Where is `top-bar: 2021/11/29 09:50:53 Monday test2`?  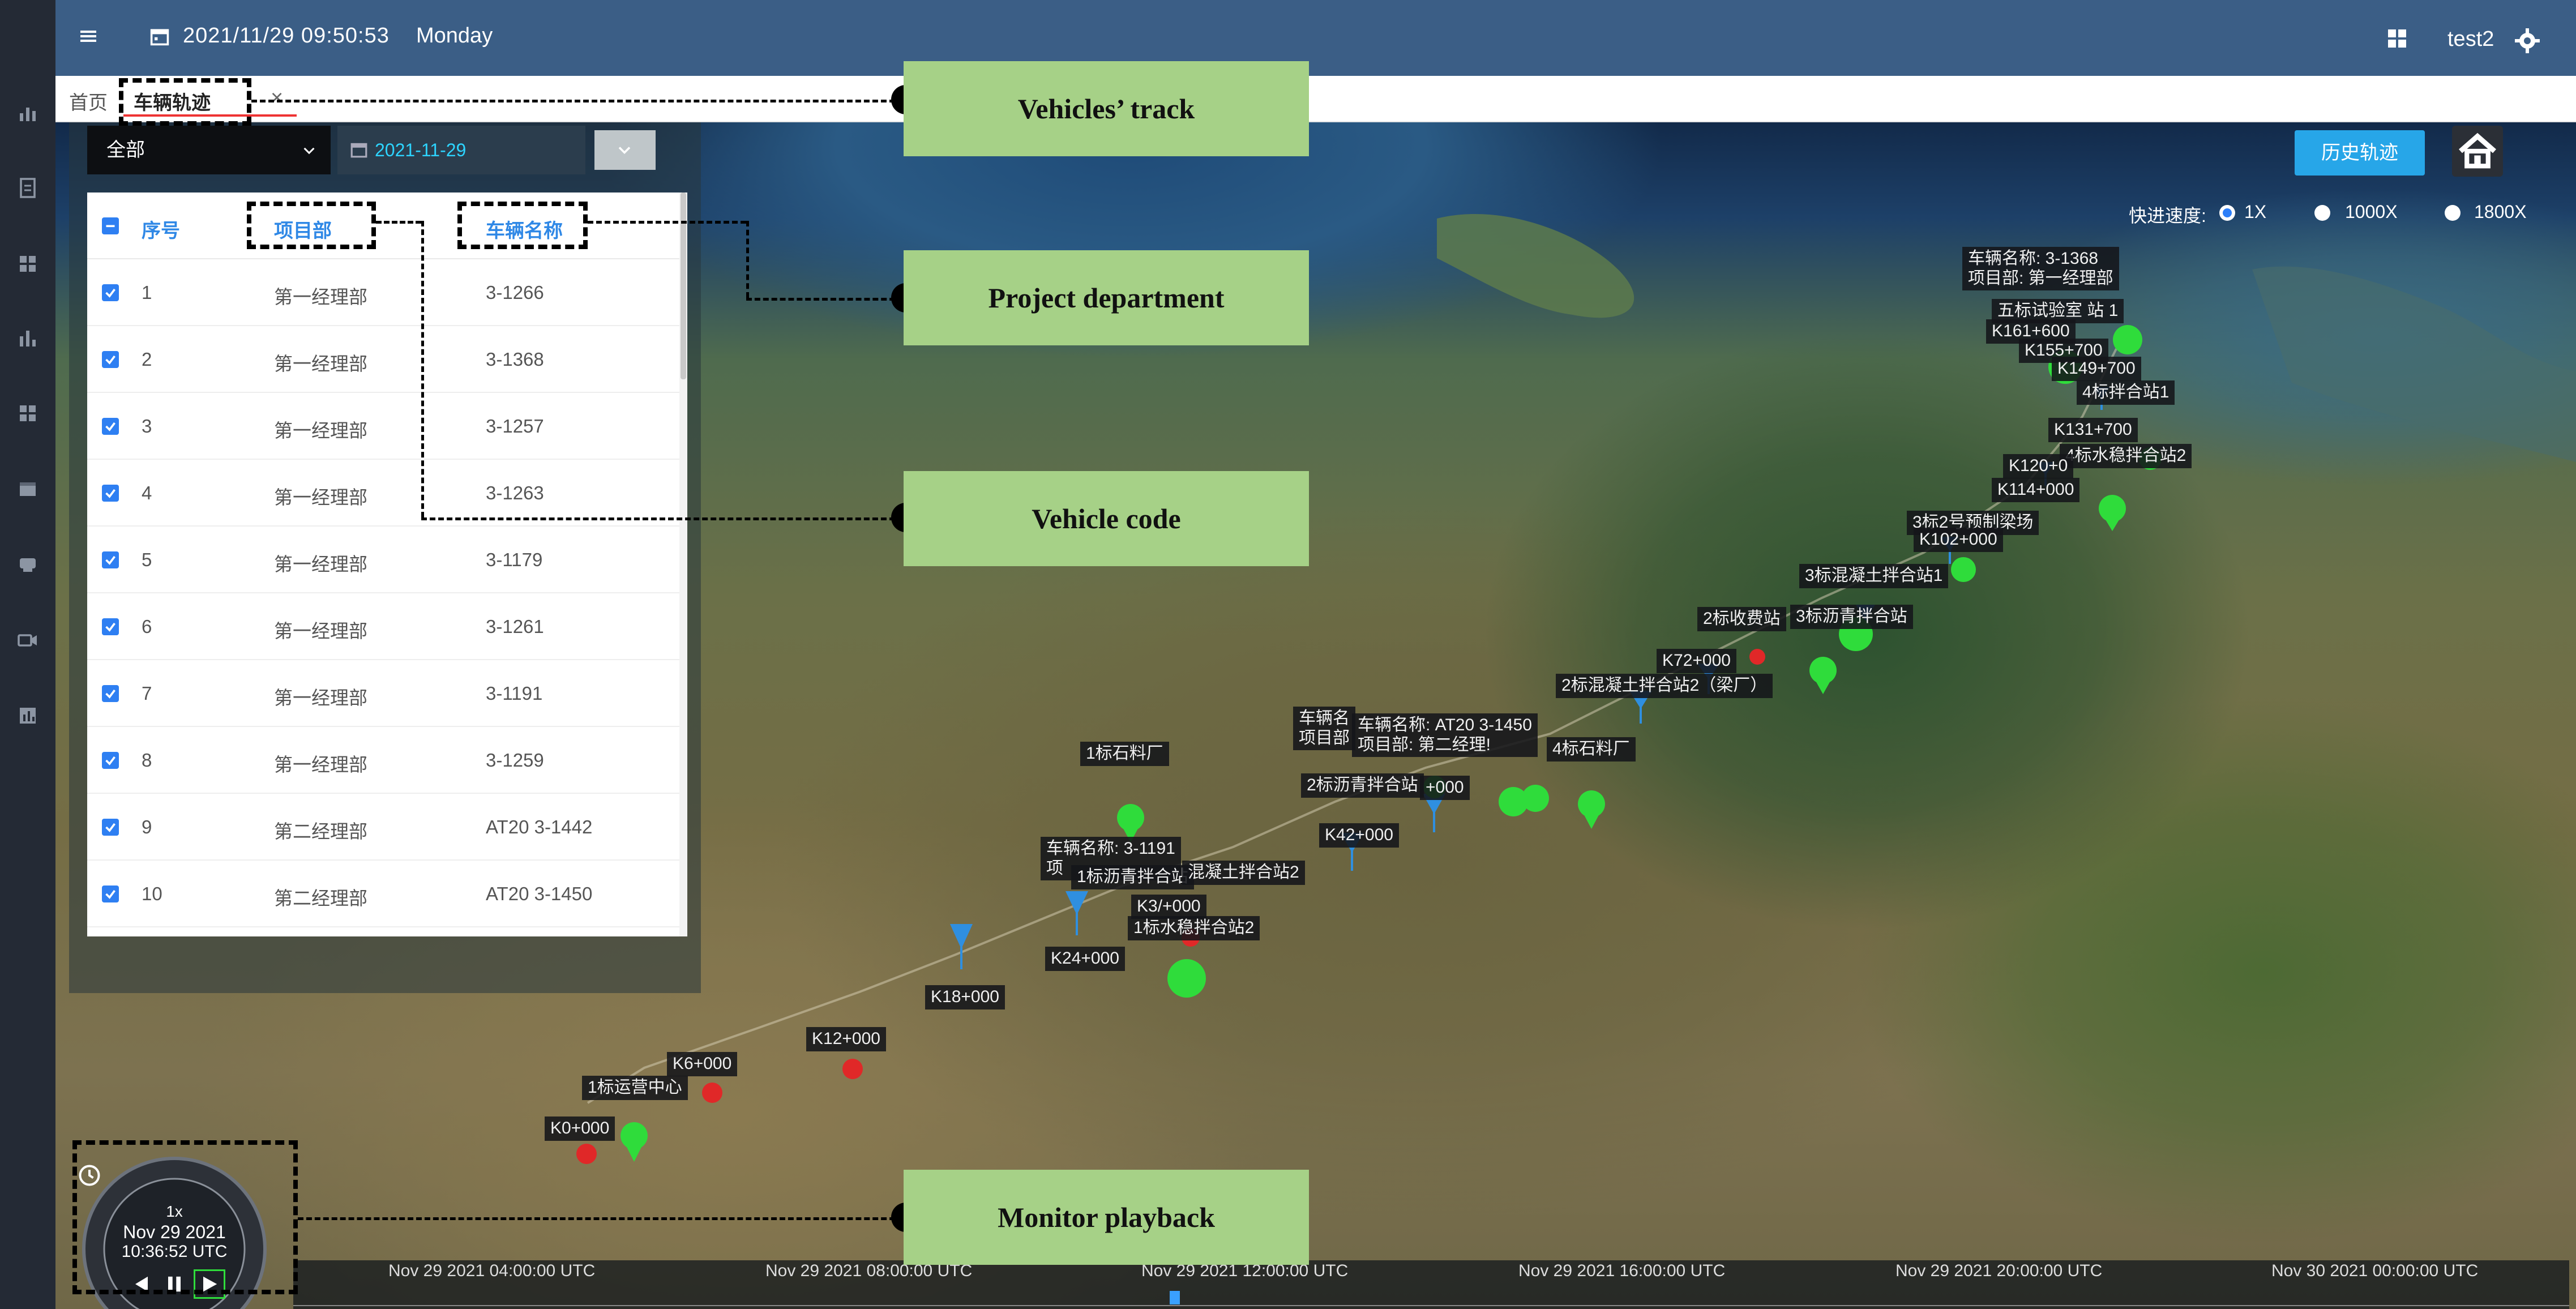
top-bar: 2021/11/29 09:50:53 Monday test2 is located at coordinates (1315, 38).